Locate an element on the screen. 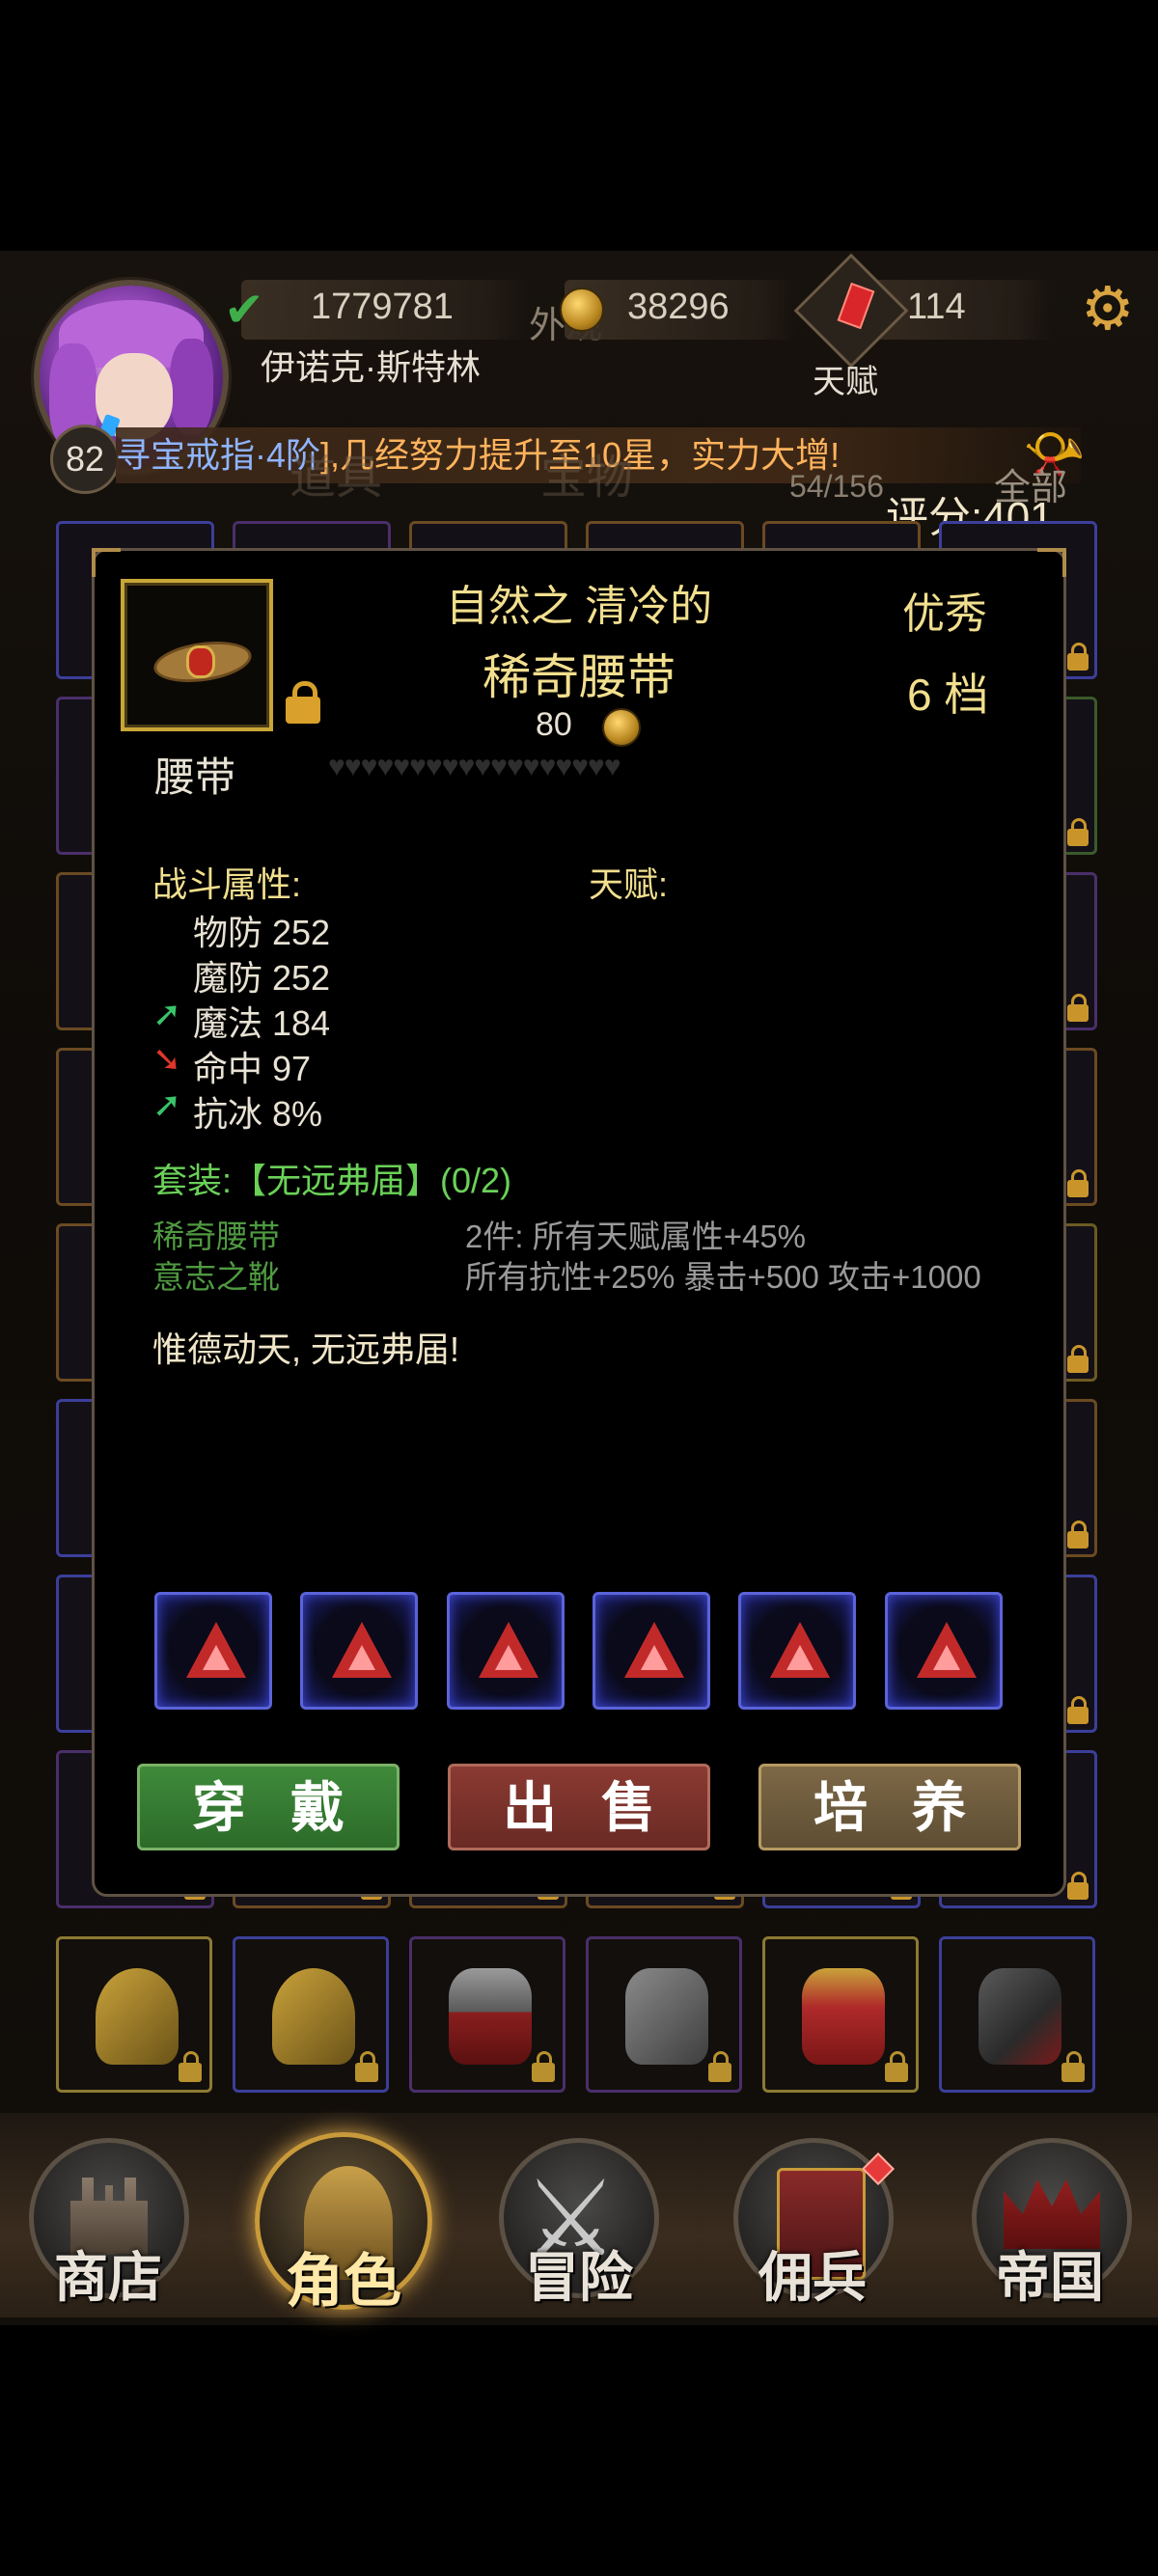  set-item-name: 稀奇腰带 is located at coordinates (216, 1236).